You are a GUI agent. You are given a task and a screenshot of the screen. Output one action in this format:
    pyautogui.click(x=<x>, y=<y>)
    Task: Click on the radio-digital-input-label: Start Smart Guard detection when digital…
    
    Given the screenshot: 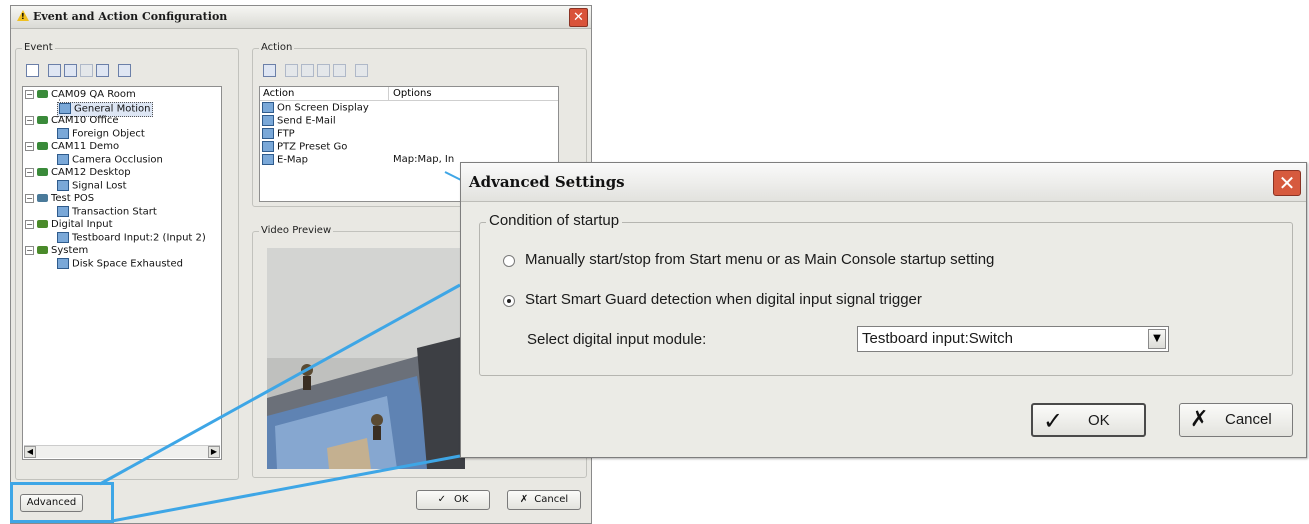 What is the action you would take?
    pyautogui.click(x=723, y=299)
    